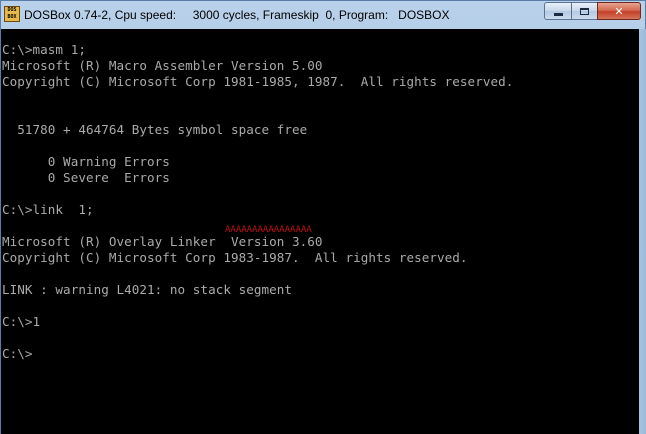 The image size is (646, 434). What do you see at coordinates (147, 289) in the screenshot?
I see `console-line: LINK : warning L4021: no stack segment` at bounding box center [147, 289].